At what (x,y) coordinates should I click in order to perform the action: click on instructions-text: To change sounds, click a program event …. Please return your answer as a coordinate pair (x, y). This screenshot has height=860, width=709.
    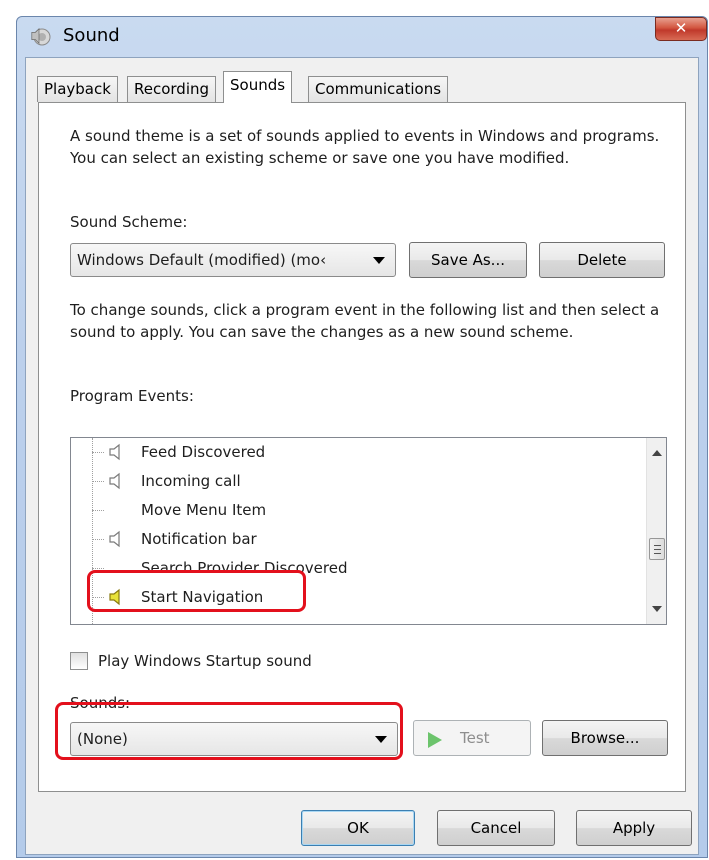
    Looking at the image, I should click on (365, 321).